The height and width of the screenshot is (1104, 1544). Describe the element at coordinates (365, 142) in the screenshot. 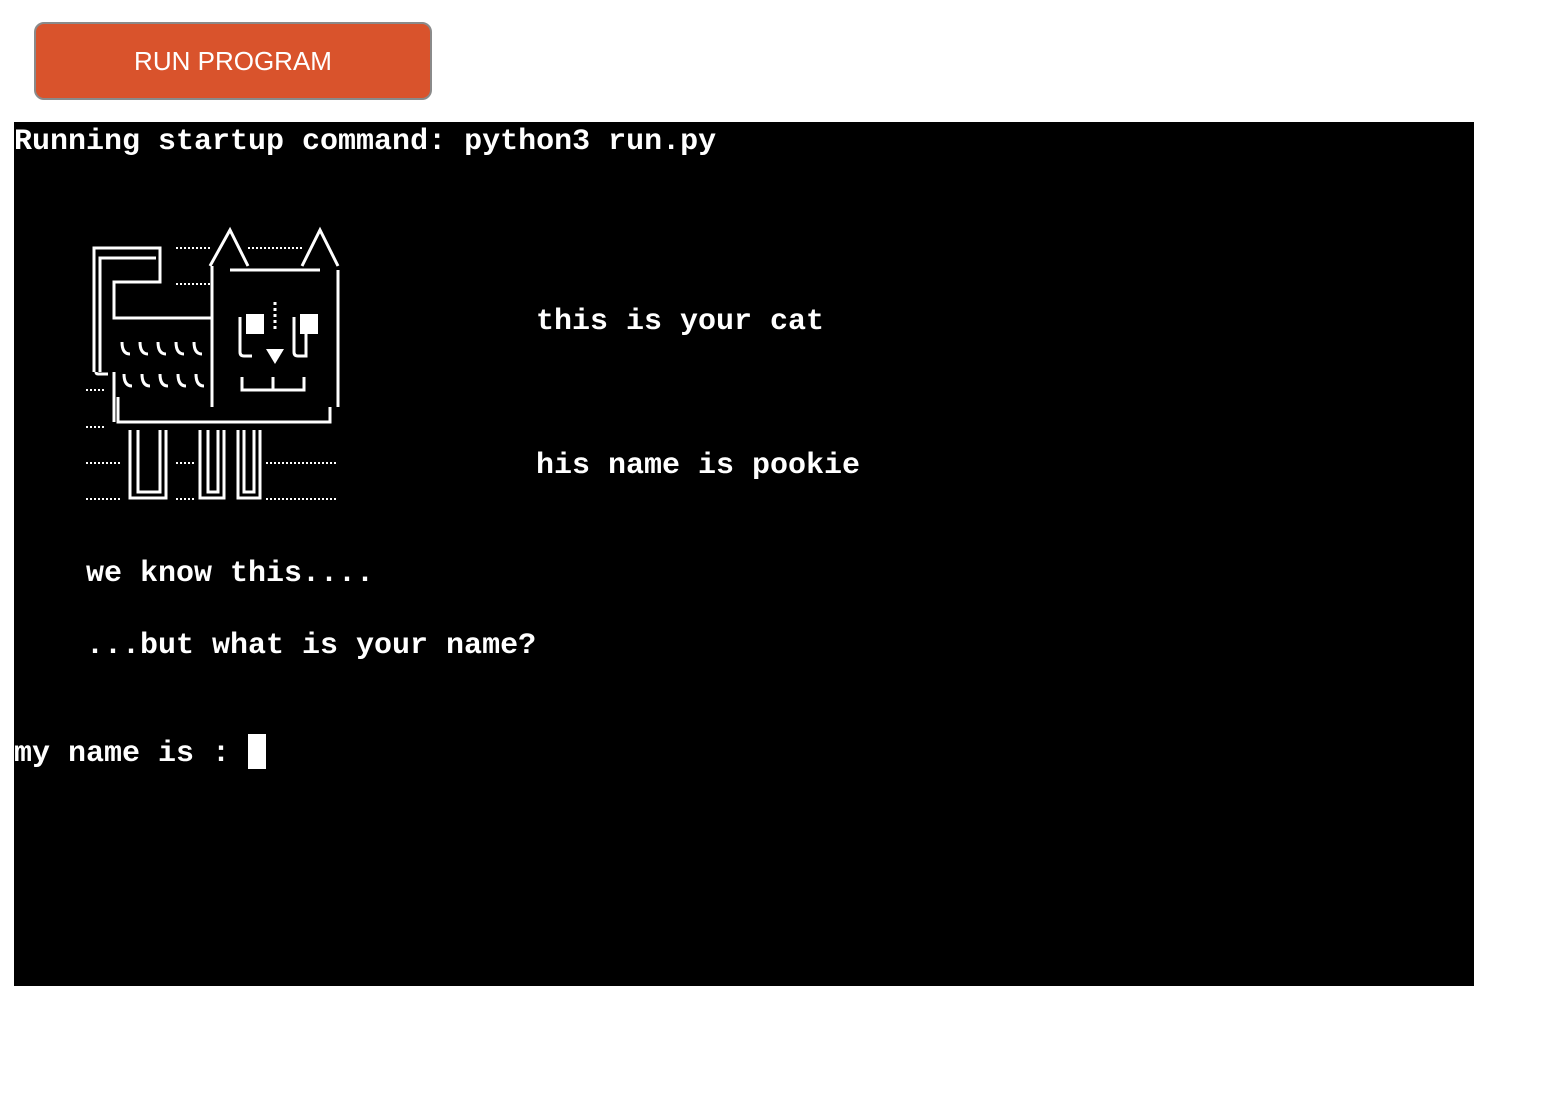

I see `startup-command-line: Running startup command: python3 run.py` at that location.